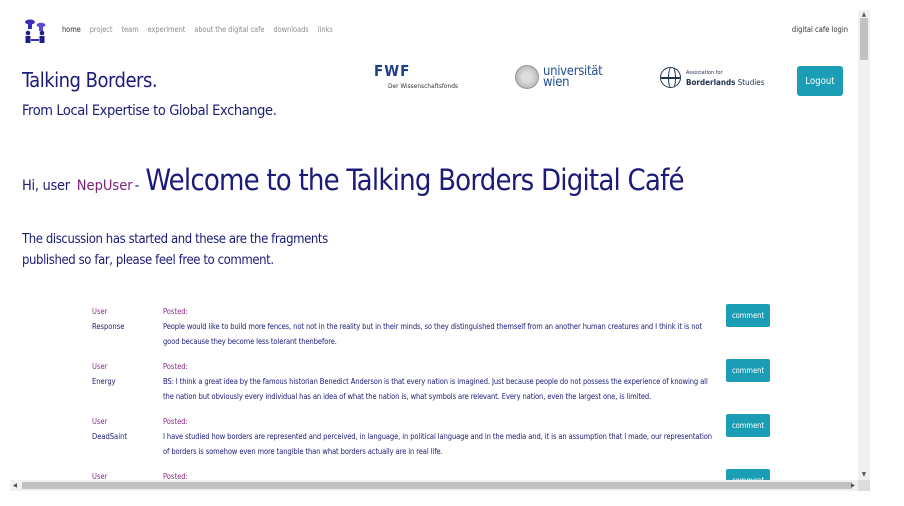  What do you see at coordinates (15, 485) in the screenshot?
I see `scroll-left-icon: ◀` at bounding box center [15, 485].